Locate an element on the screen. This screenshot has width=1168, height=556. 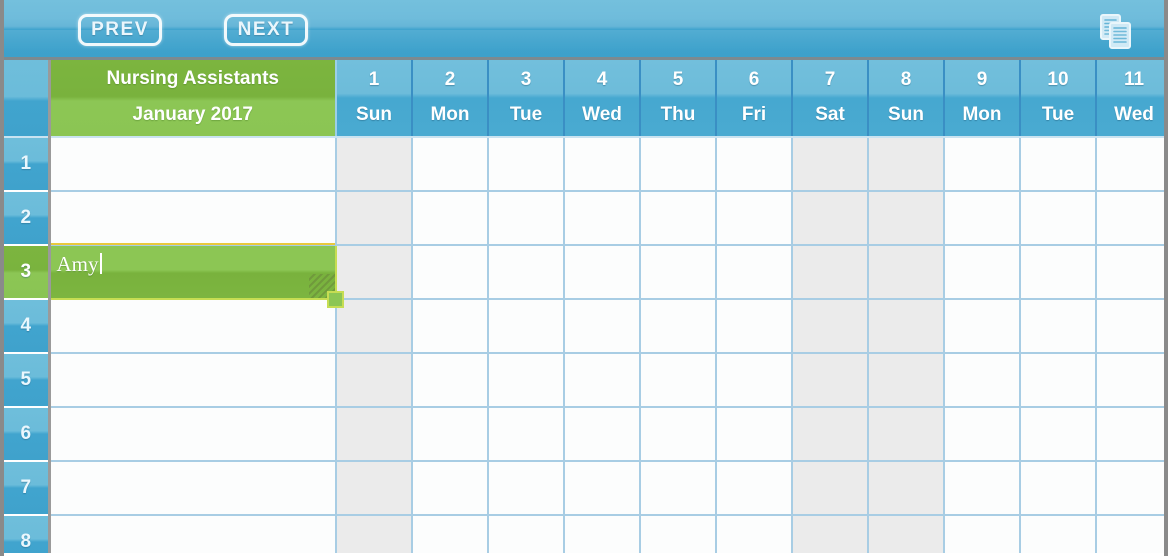
shift-cell-r3-d2 is located at coordinates (450, 272).